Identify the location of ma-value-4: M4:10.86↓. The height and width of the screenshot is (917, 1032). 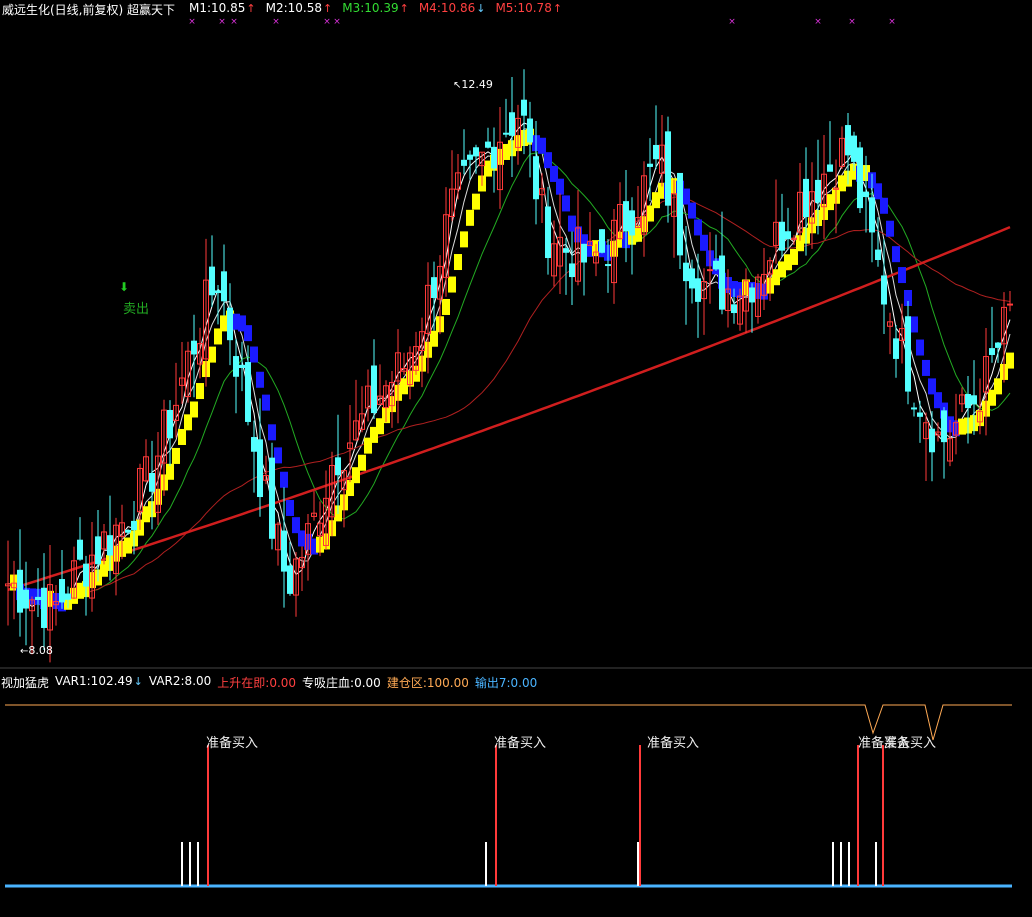
(452, 8).